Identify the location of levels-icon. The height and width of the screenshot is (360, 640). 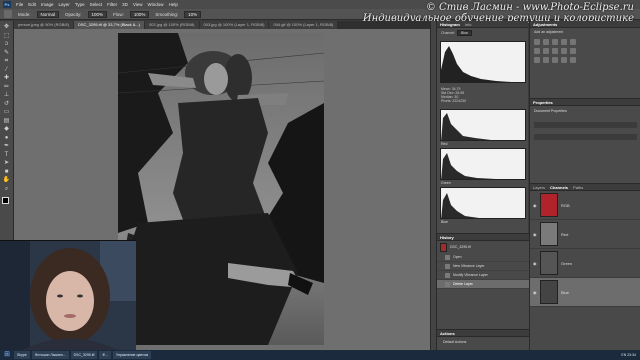
(546, 42).